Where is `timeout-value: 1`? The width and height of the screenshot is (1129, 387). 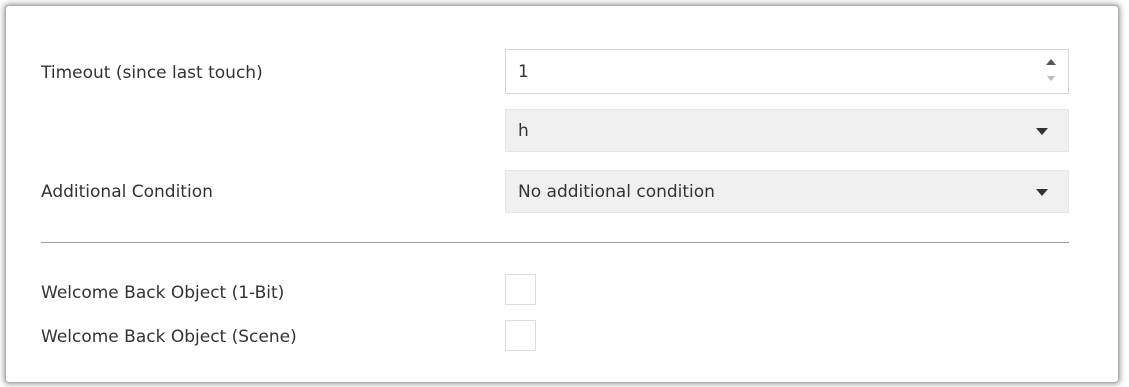 timeout-value: 1 is located at coordinates (523, 72).